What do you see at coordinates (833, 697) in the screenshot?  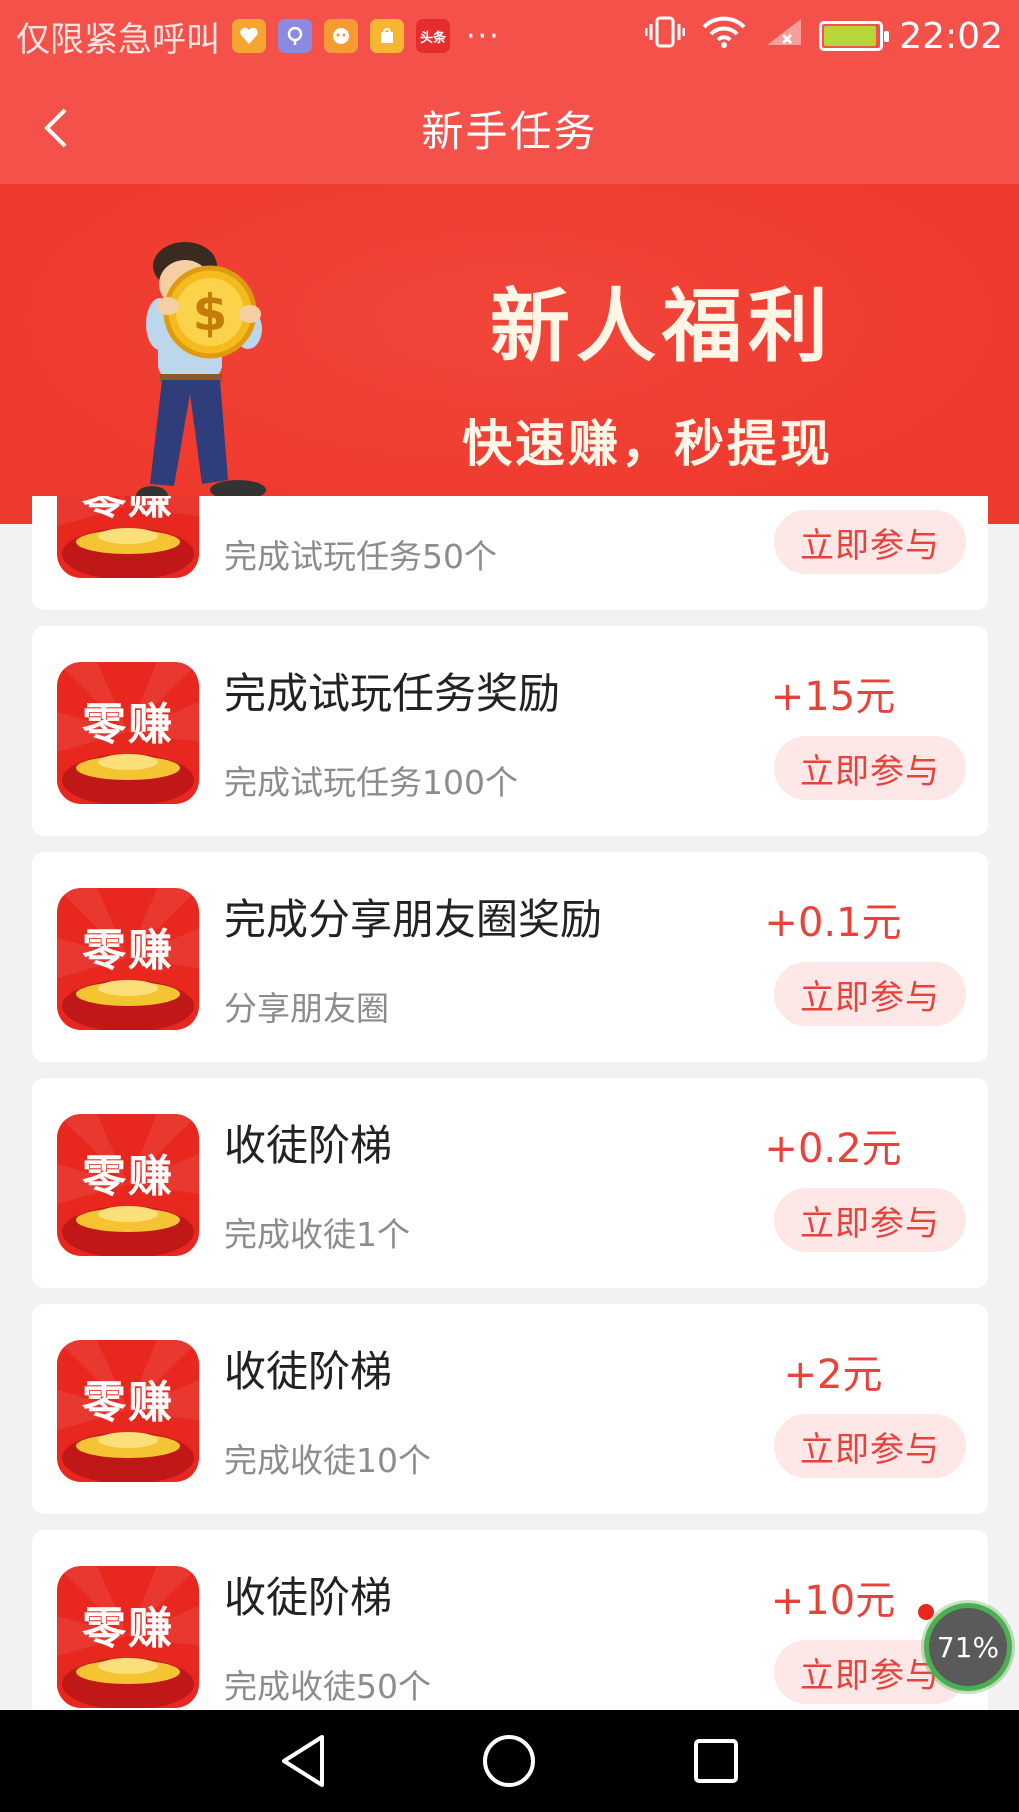 I see `task-reward: +15元` at bounding box center [833, 697].